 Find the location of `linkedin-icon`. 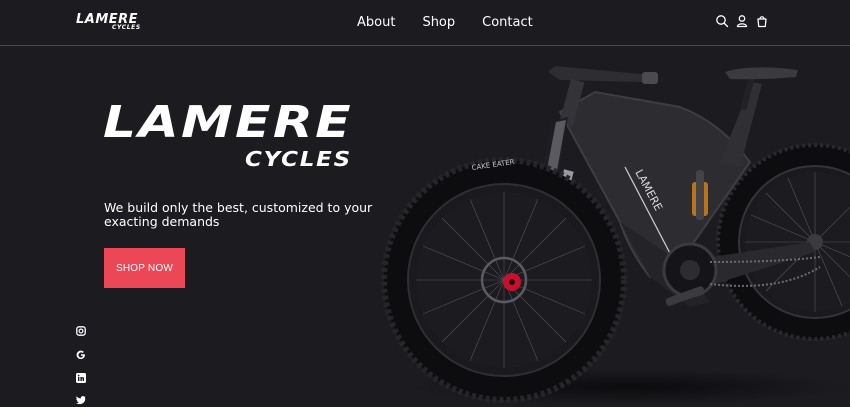

linkedin-icon is located at coordinates (81, 378).